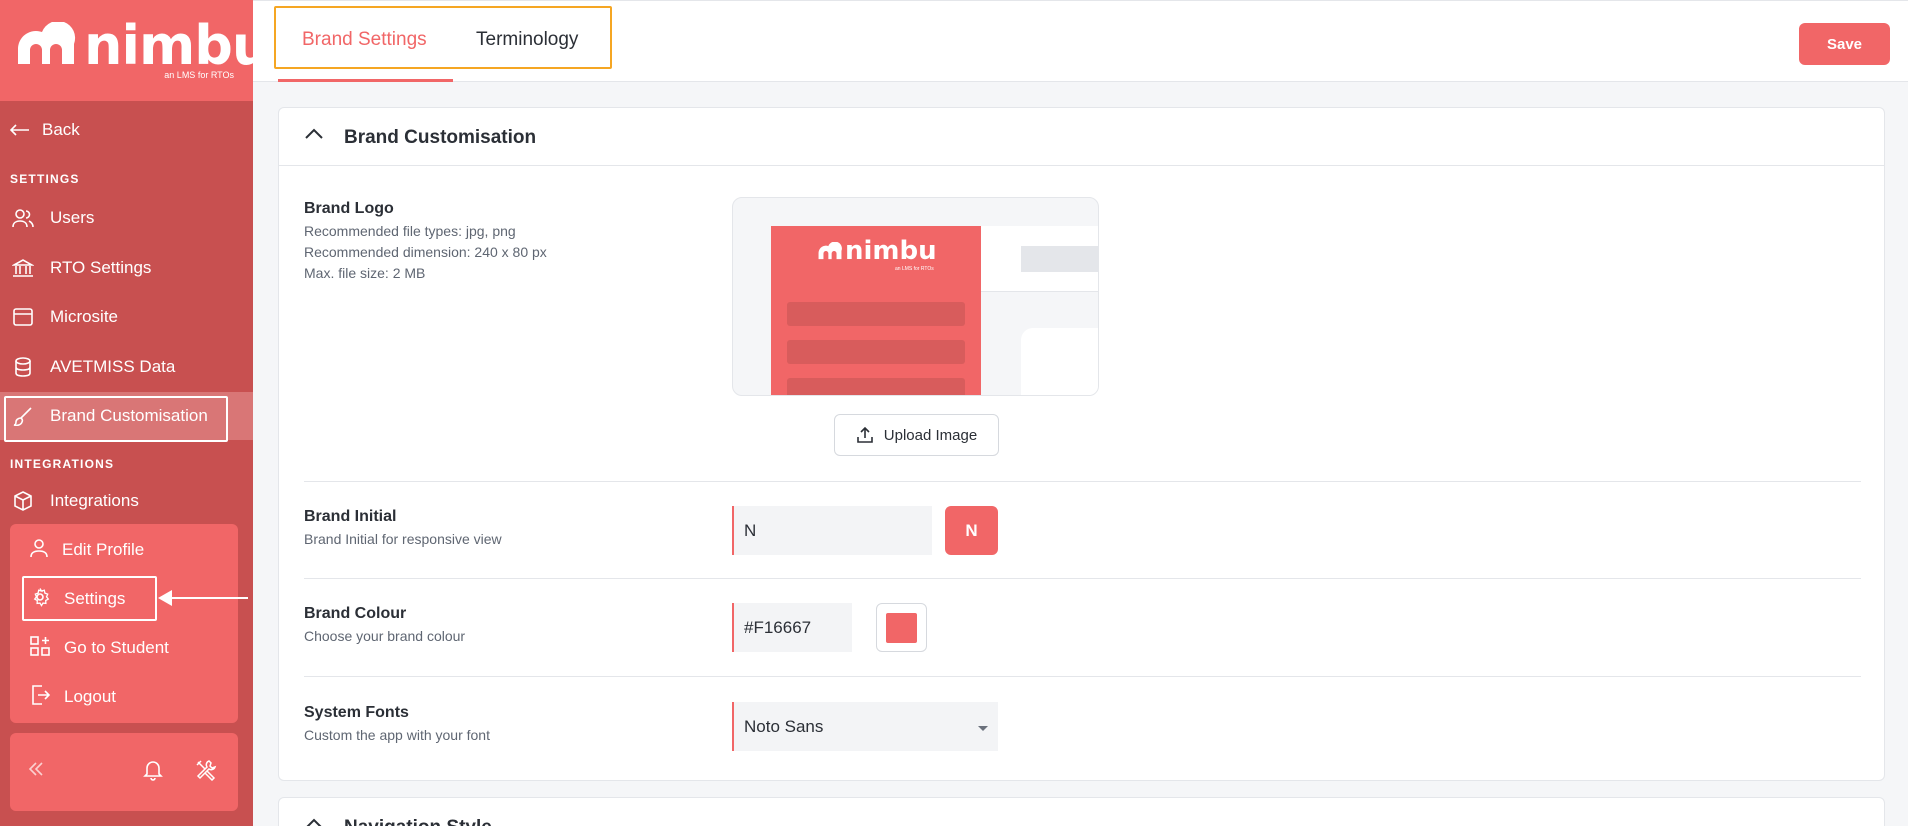 This screenshot has height=826, width=1908. What do you see at coordinates (865, 726) in the screenshot?
I see `system-fonts-select: Noto Sans` at bounding box center [865, 726].